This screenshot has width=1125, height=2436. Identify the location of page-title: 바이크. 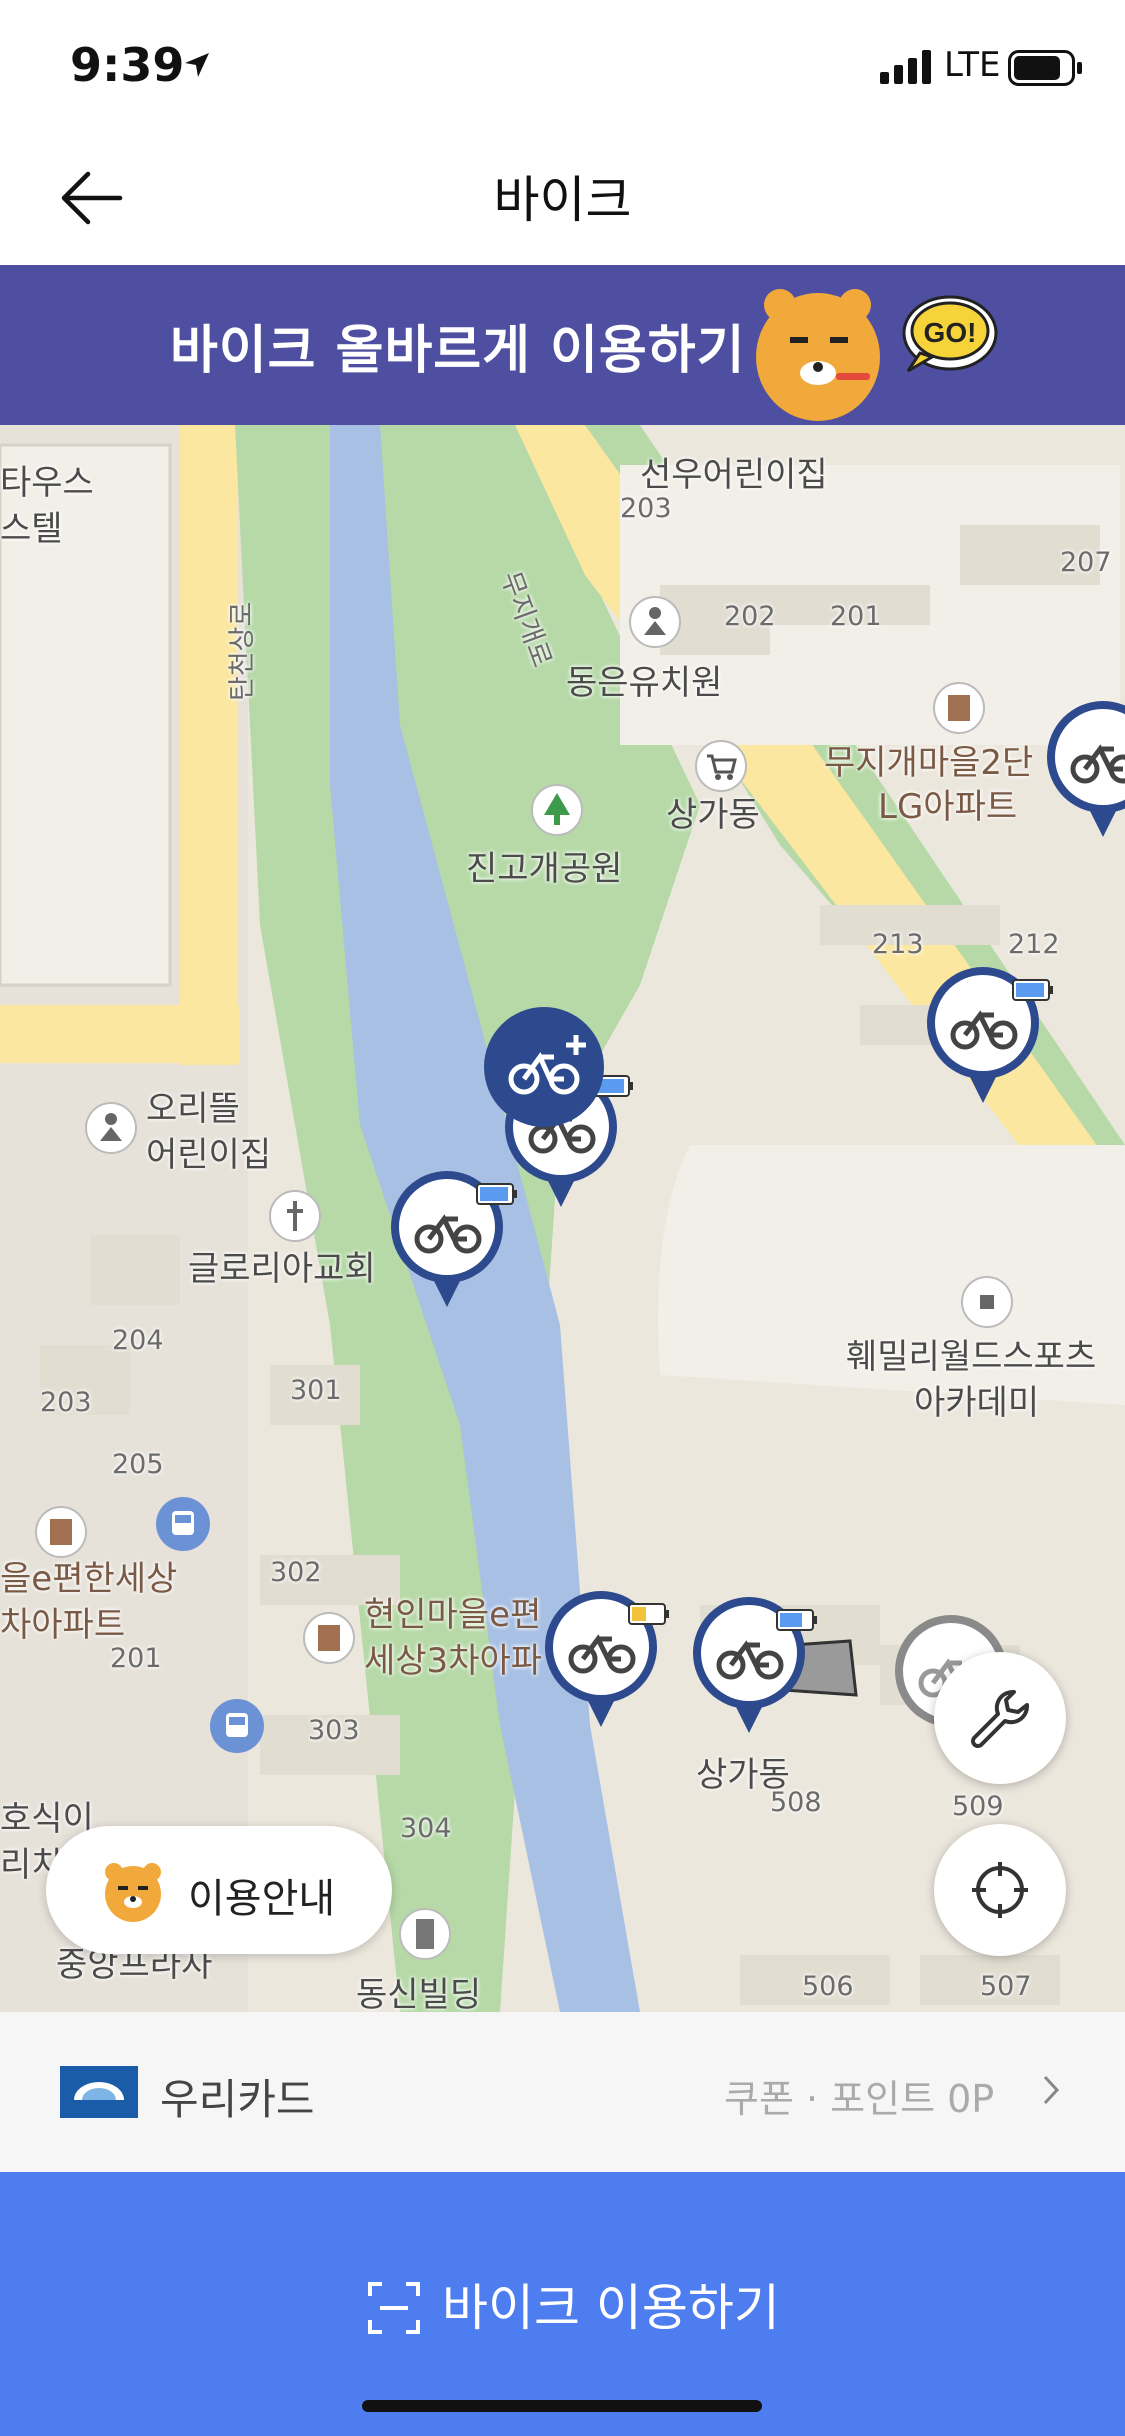
(562, 200).